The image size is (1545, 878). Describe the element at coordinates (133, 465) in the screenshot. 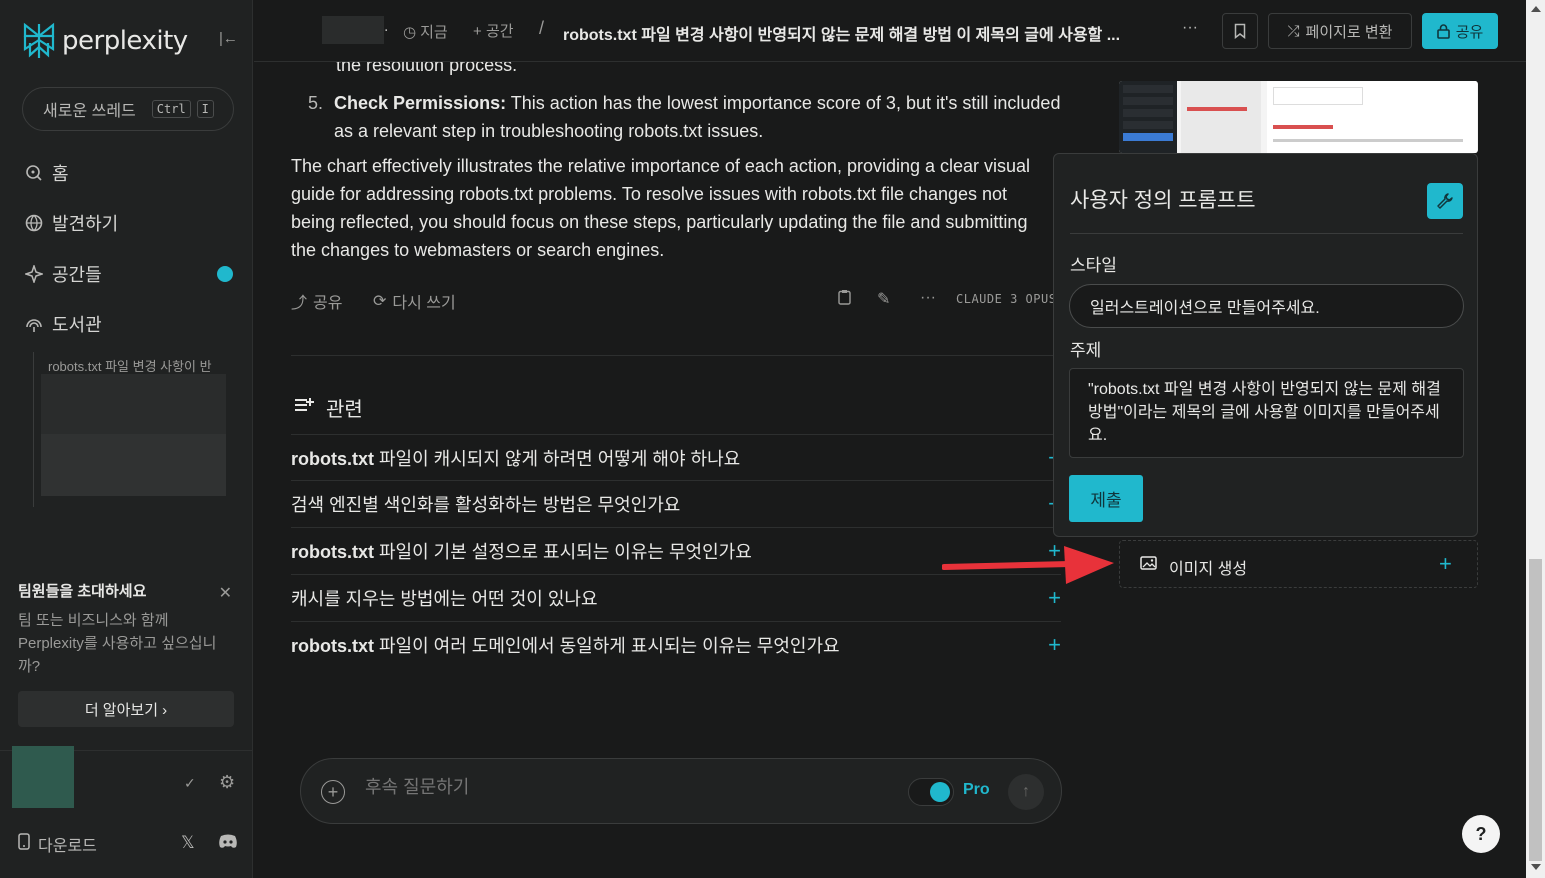

I see `redacted-thread-list-lower` at that location.